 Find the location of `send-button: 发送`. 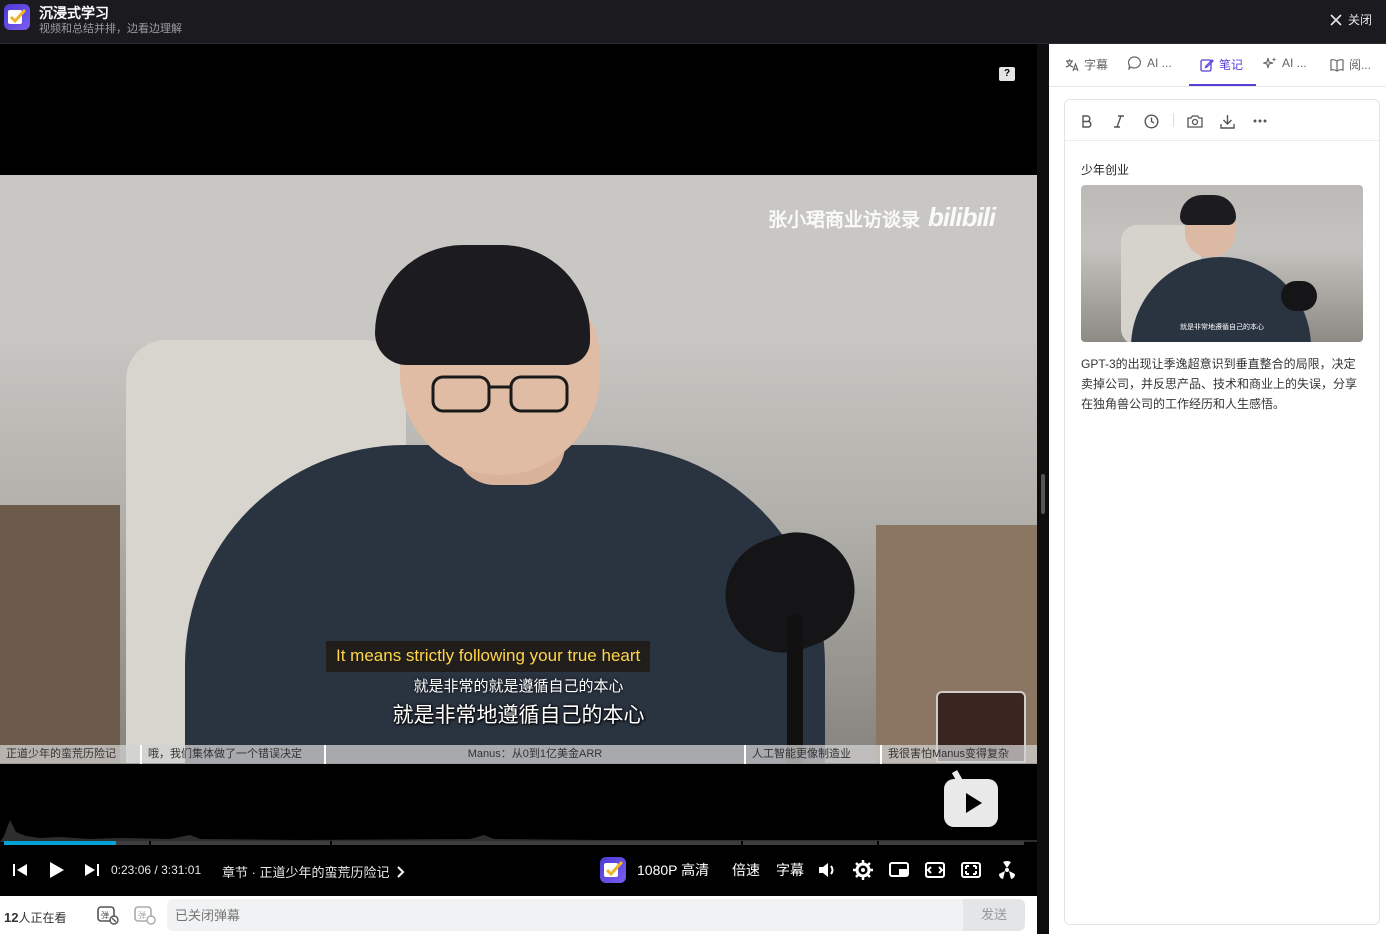

send-button: 发送 is located at coordinates (994, 915).